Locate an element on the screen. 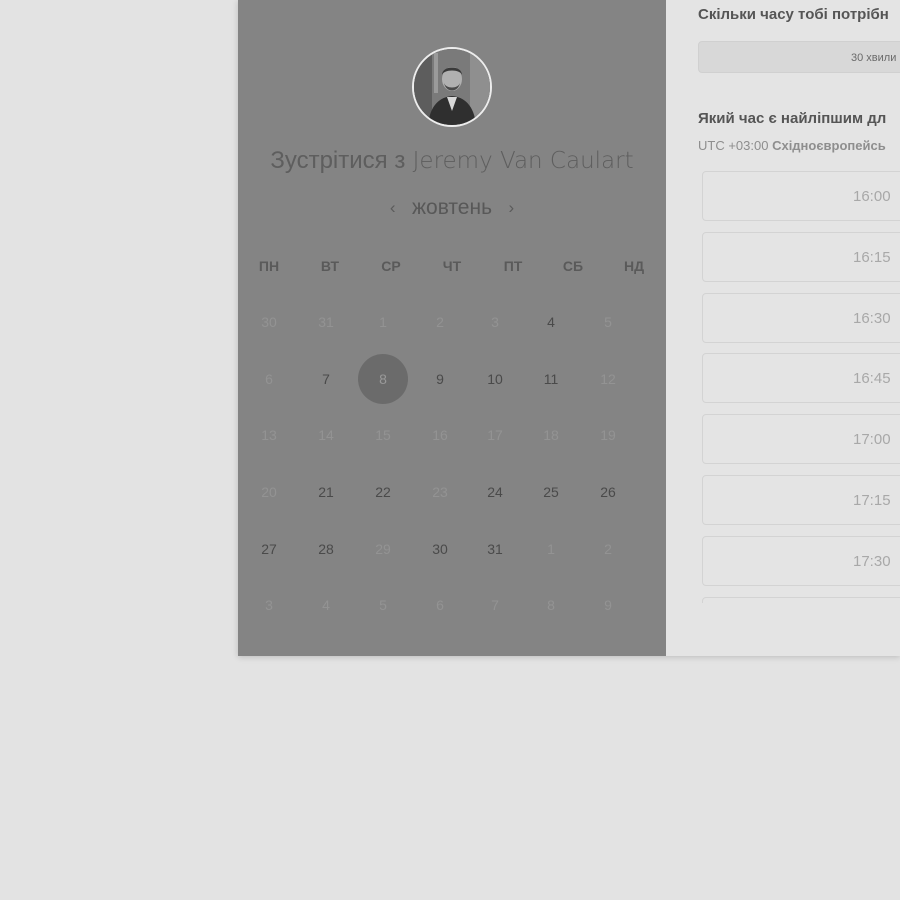 This screenshot has width=900, height=900. calendar-day: 19 is located at coordinates (608, 435).